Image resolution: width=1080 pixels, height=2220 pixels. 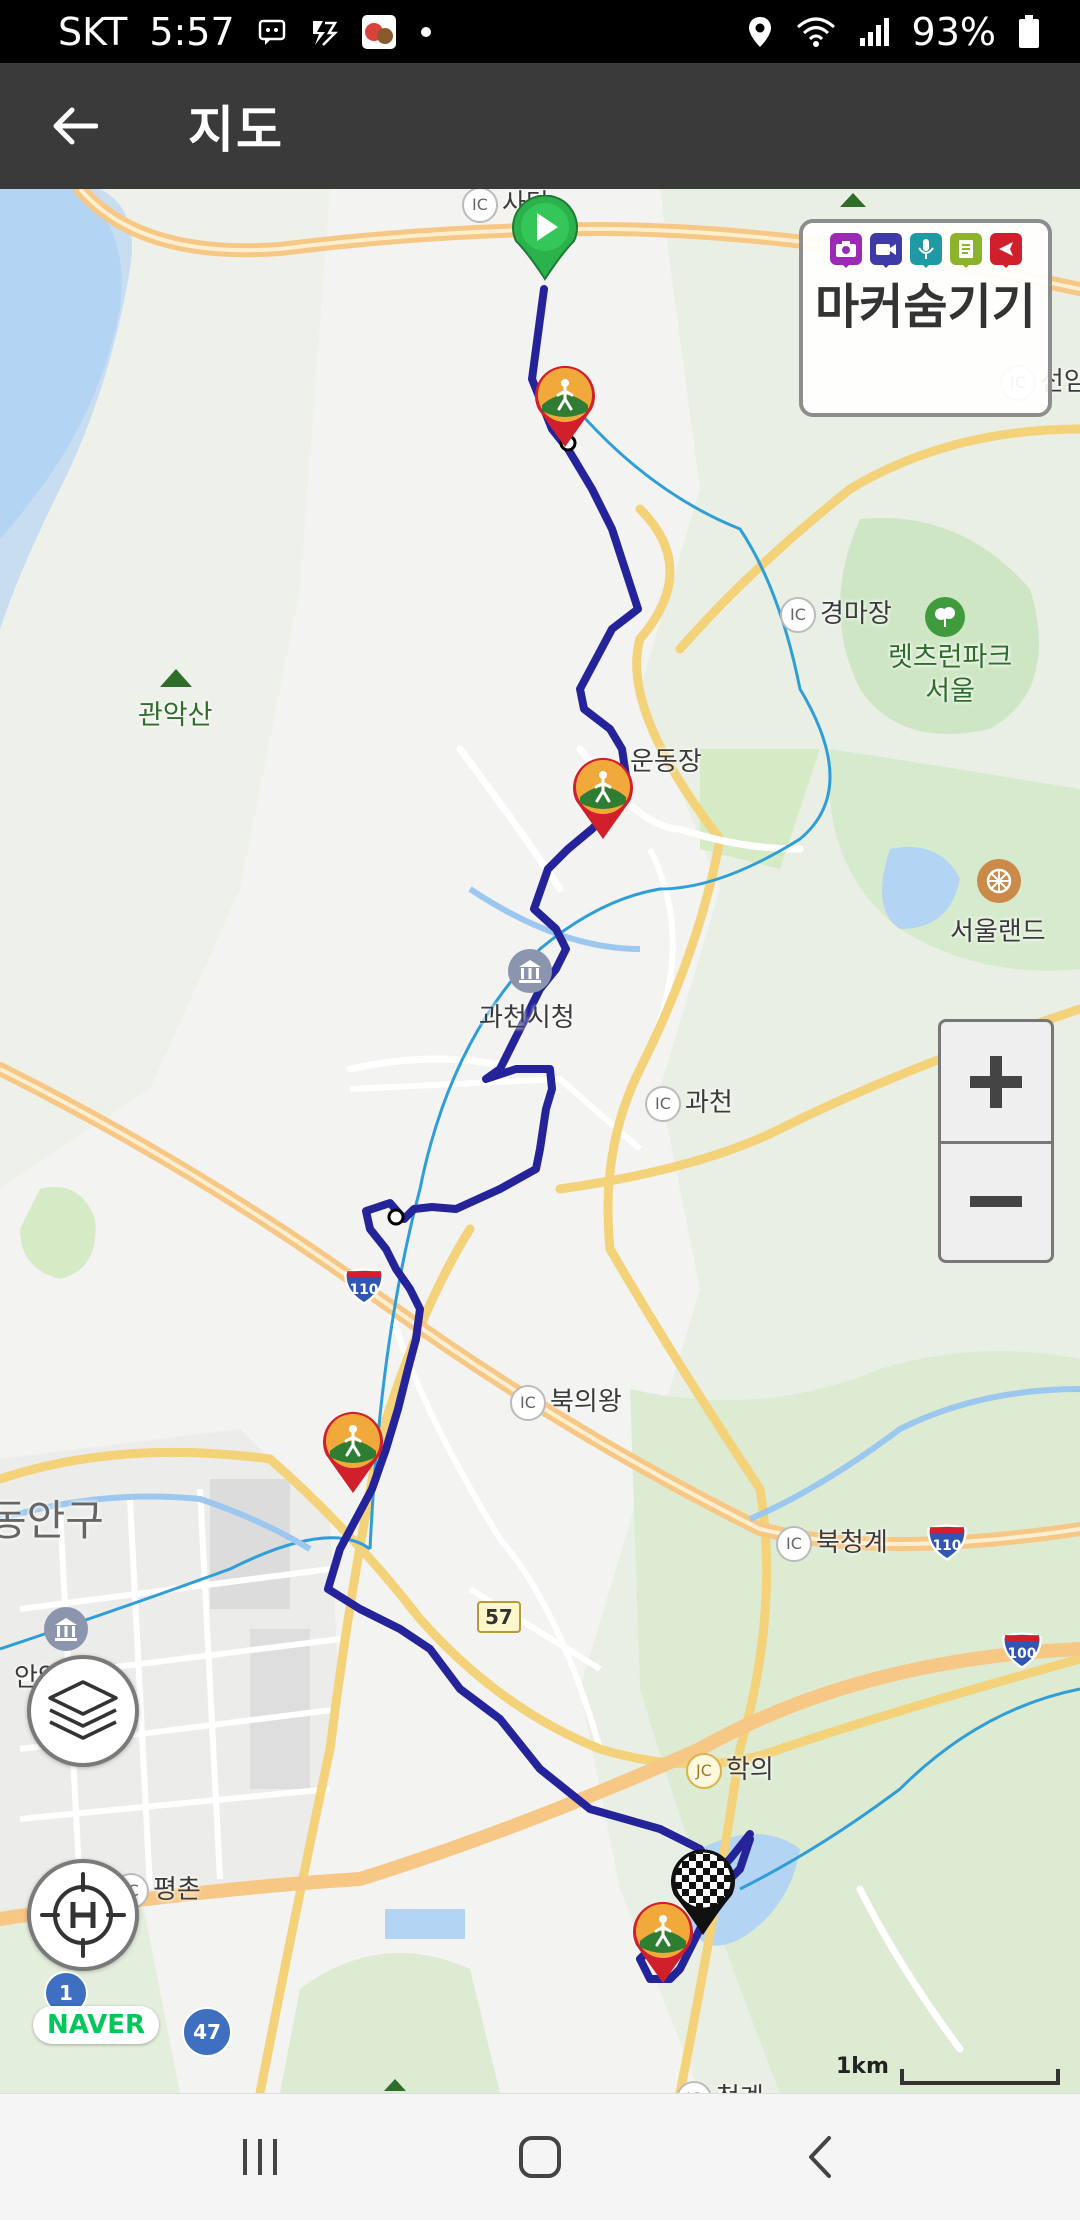 What do you see at coordinates (832, 1542) in the screenshot?
I see `map-label-bukcheonggye: IC 북청계` at bounding box center [832, 1542].